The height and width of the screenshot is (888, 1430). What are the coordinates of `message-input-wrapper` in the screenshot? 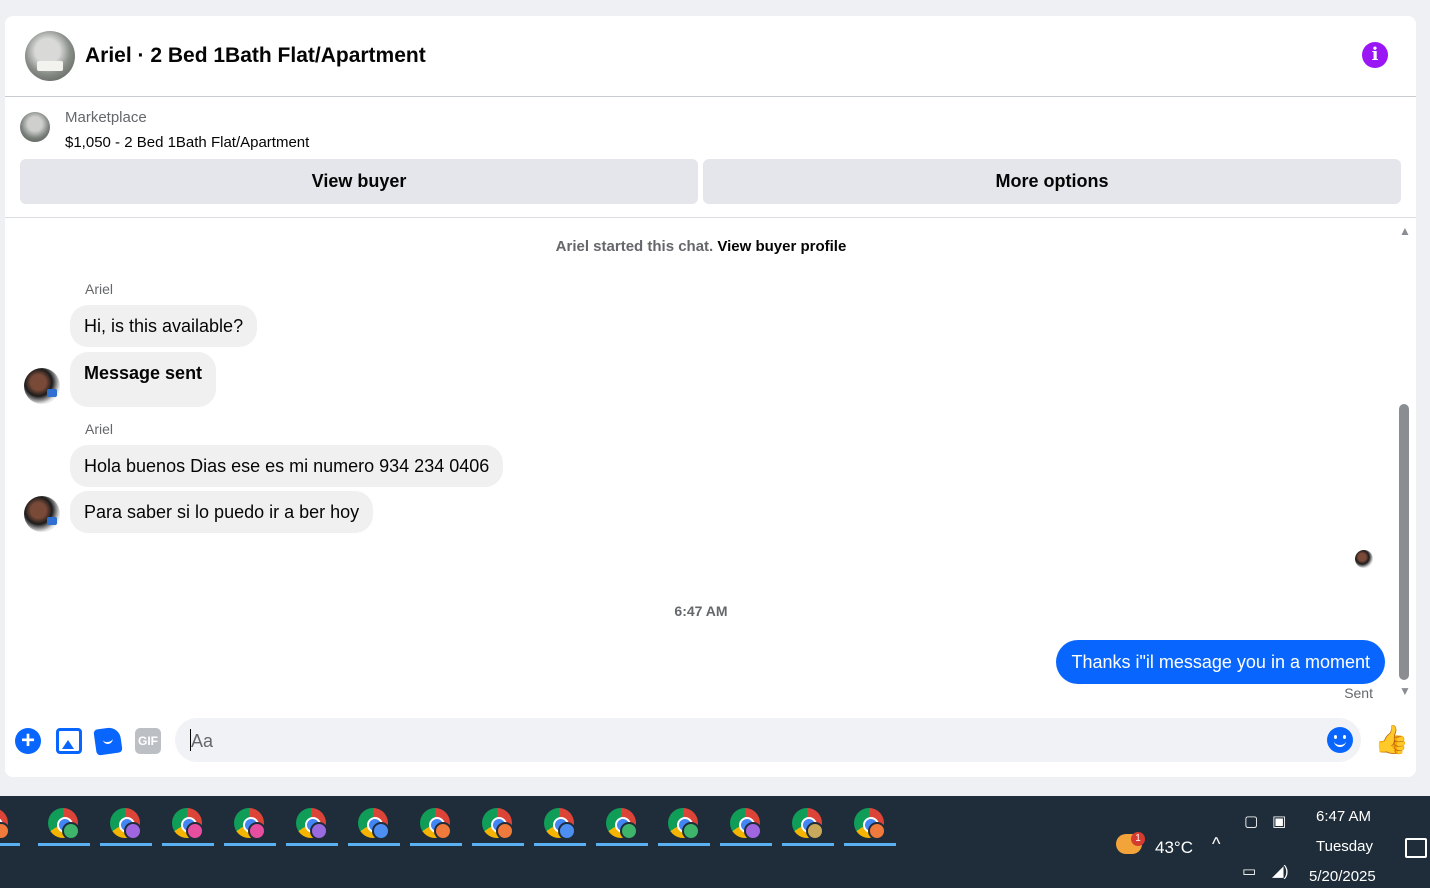 It's located at (768, 741).